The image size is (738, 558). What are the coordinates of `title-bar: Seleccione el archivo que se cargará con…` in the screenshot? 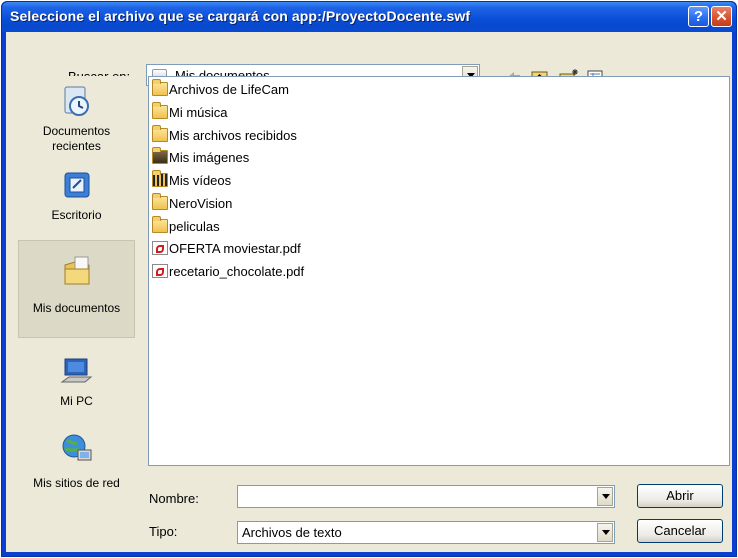 It's located at (369, 17).